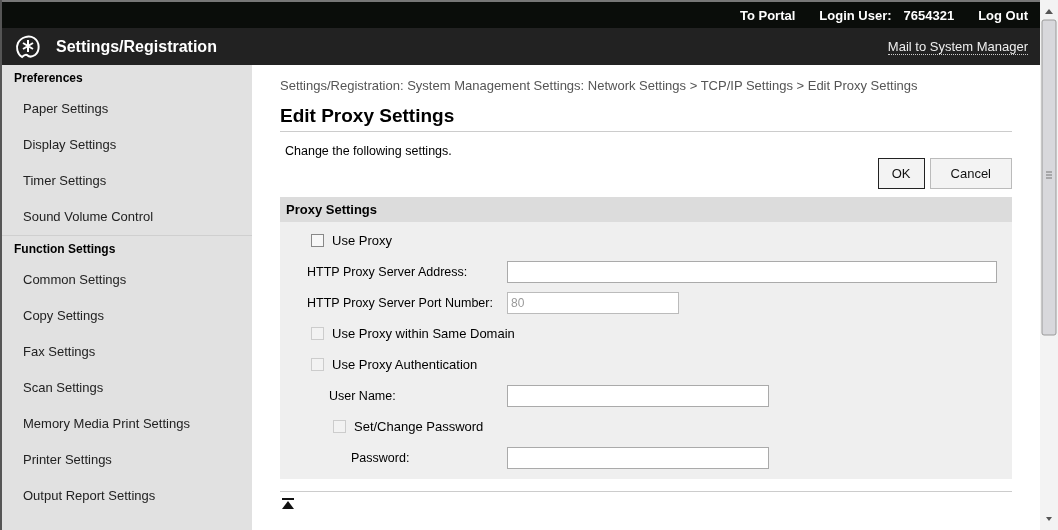  I want to click on sidebar-heading: Preferences, so click(48, 78).